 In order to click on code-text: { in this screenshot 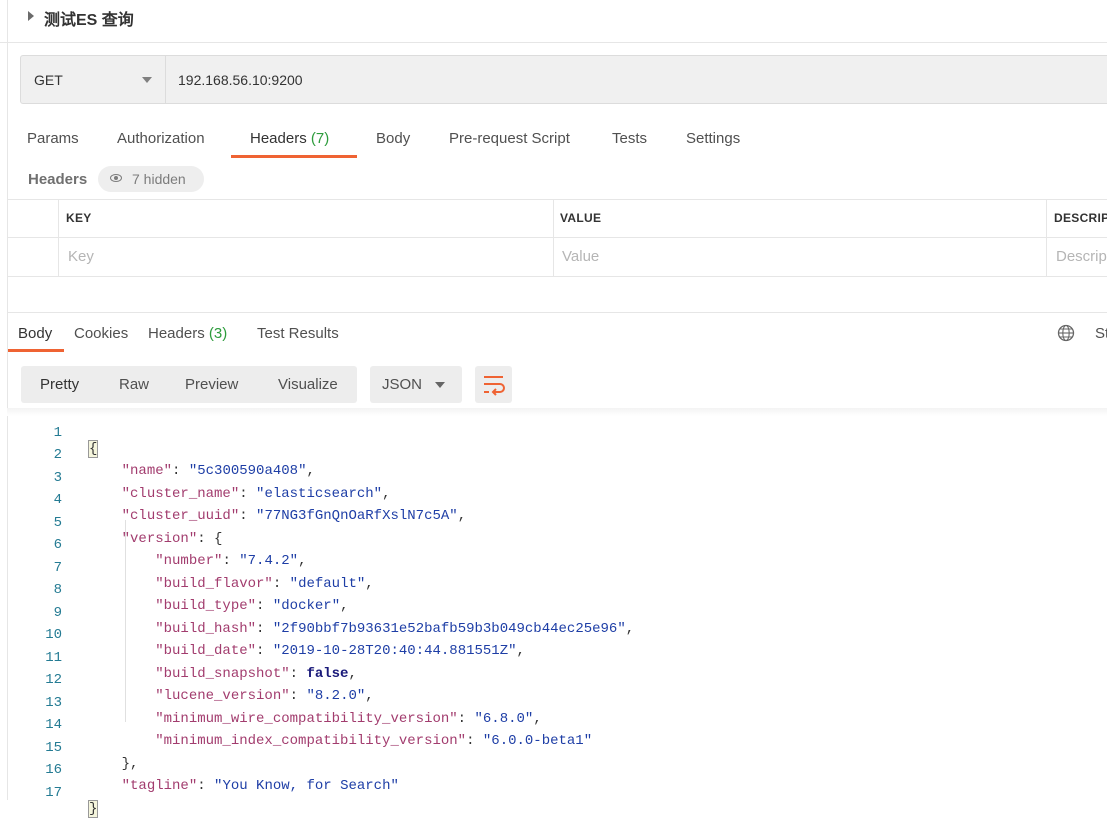, I will do `click(93, 449)`.